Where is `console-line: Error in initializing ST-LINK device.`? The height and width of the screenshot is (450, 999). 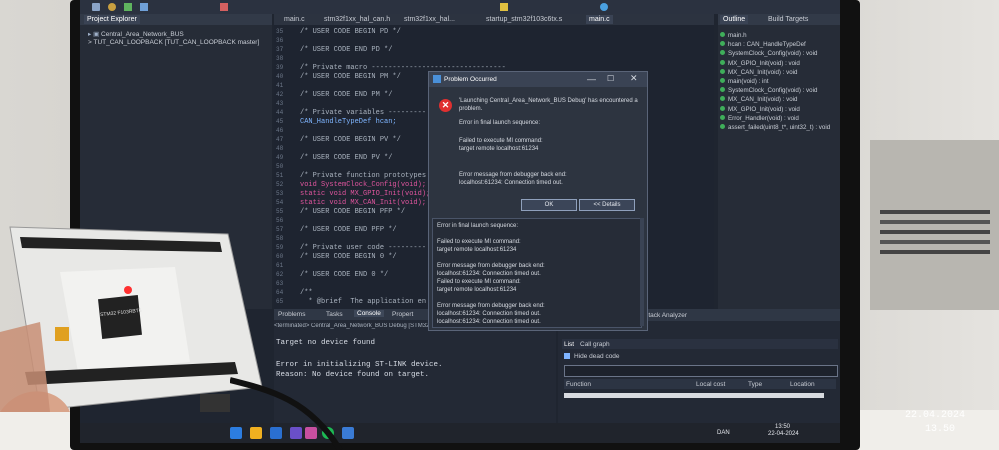 console-line: Error in initializing ST-LINK device. is located at coordinates (359, 365).